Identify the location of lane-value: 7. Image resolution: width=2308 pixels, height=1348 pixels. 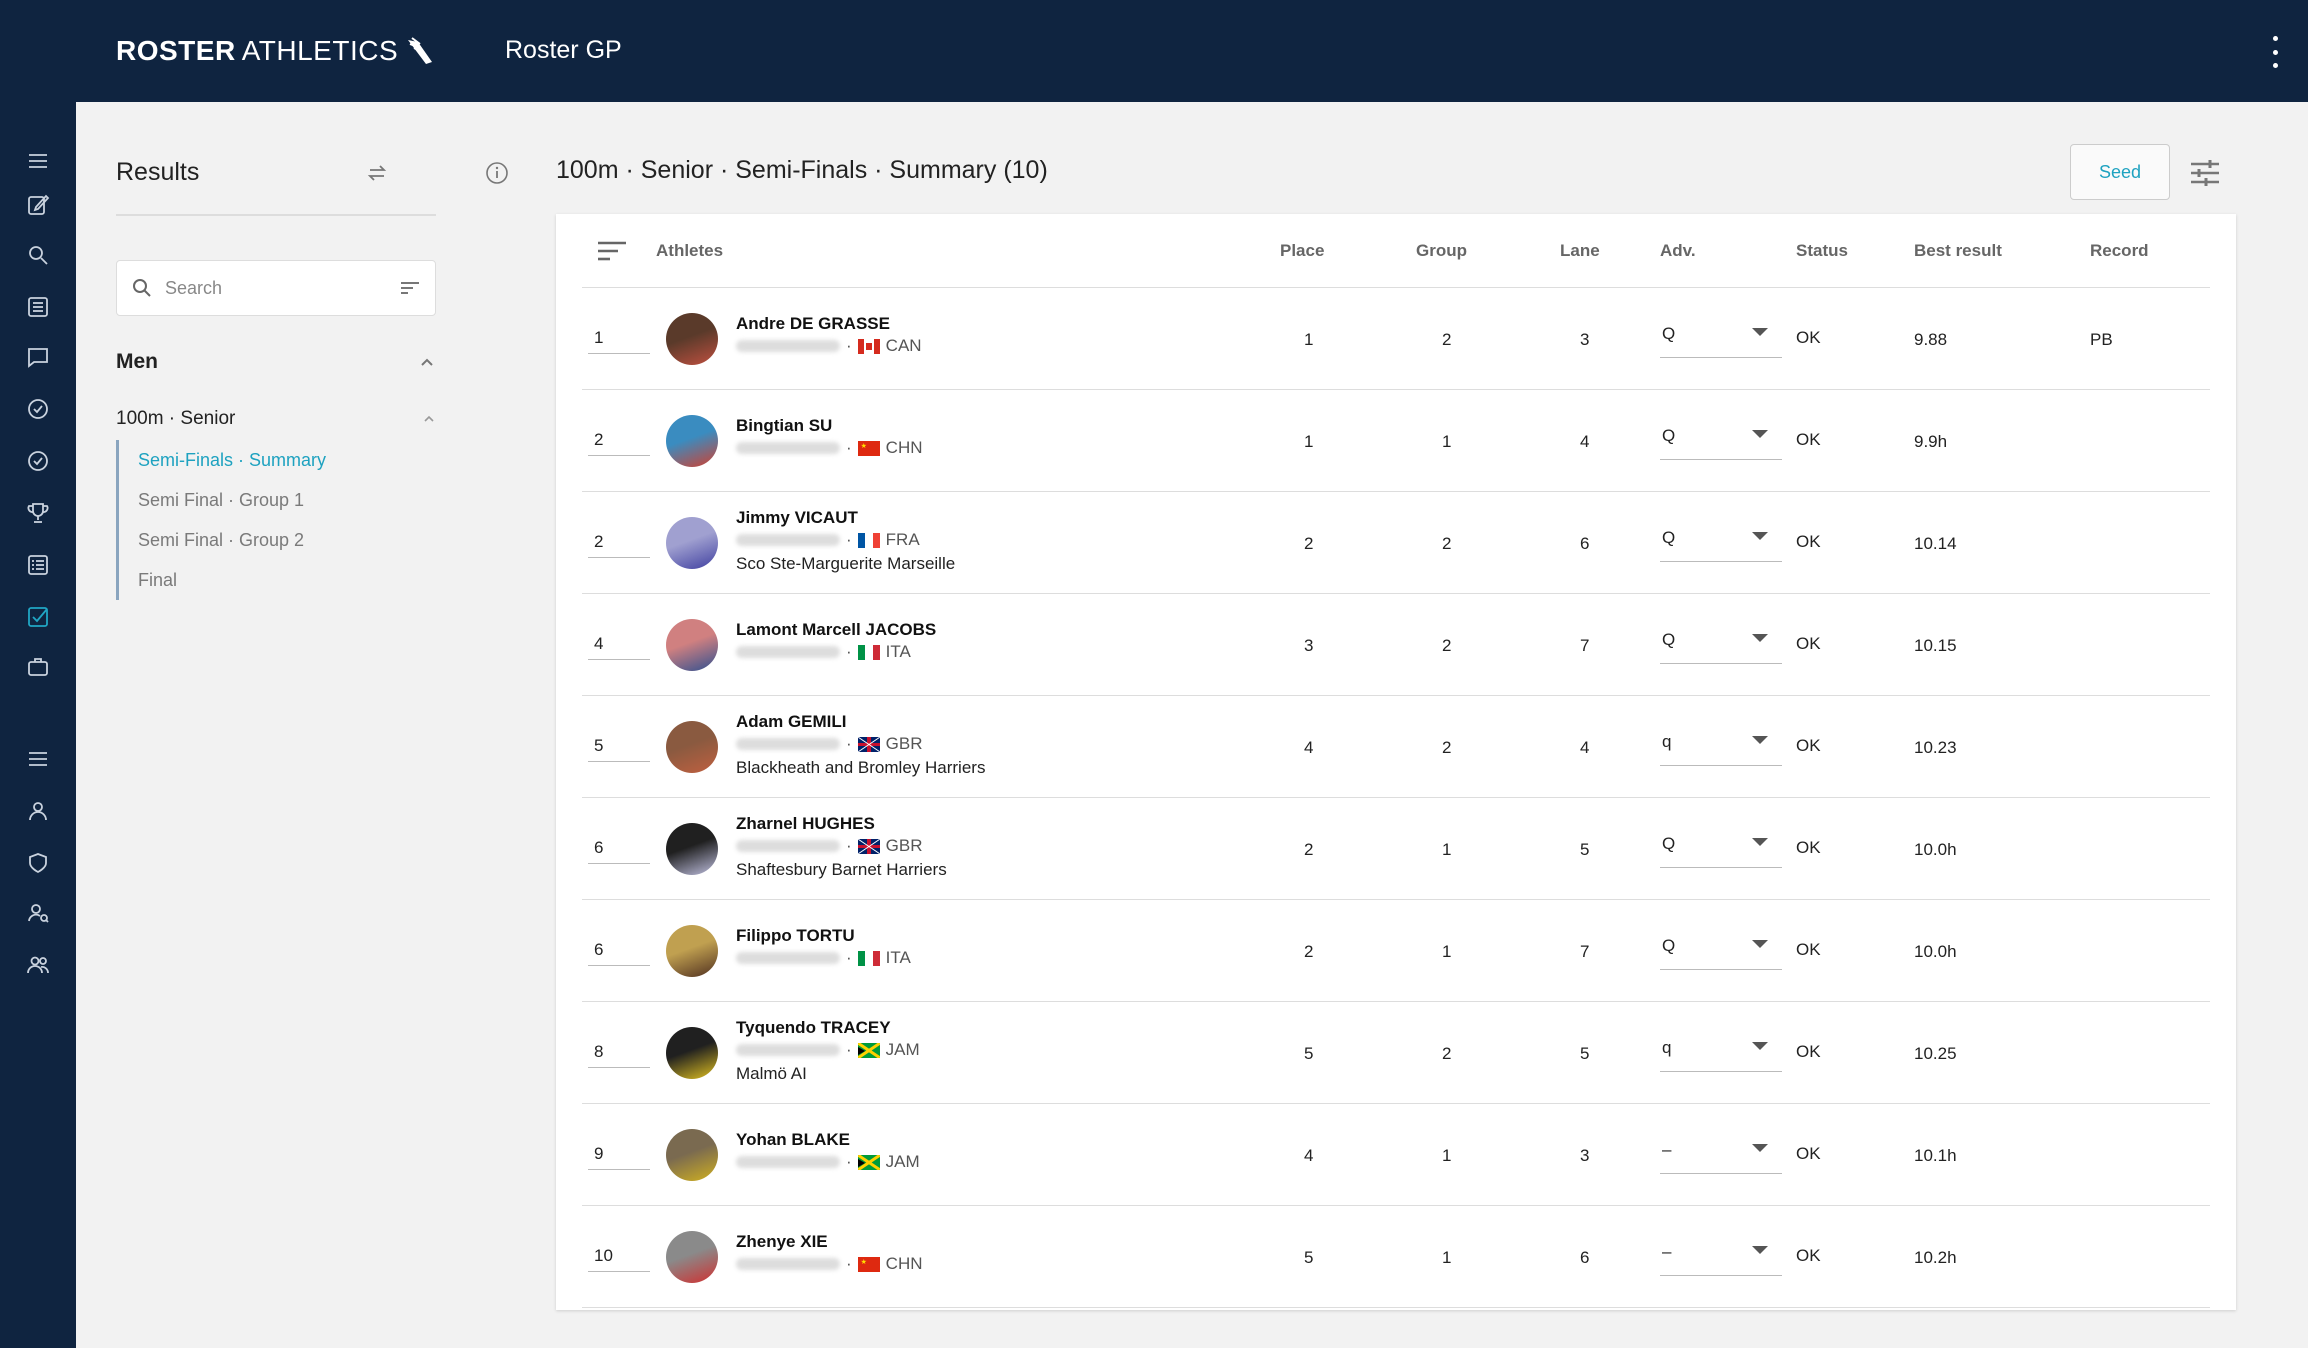
(1585, 645).